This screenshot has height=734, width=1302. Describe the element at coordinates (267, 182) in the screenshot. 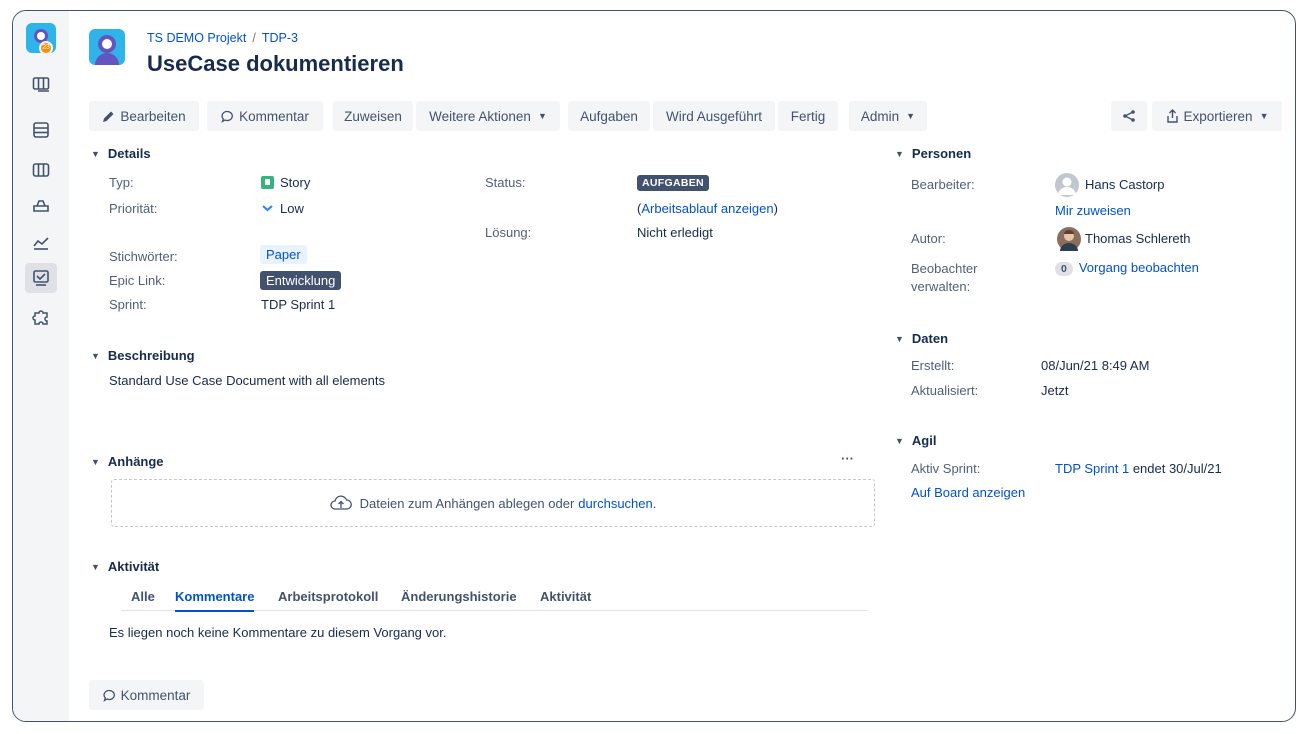

I see `story-icon` at that location.